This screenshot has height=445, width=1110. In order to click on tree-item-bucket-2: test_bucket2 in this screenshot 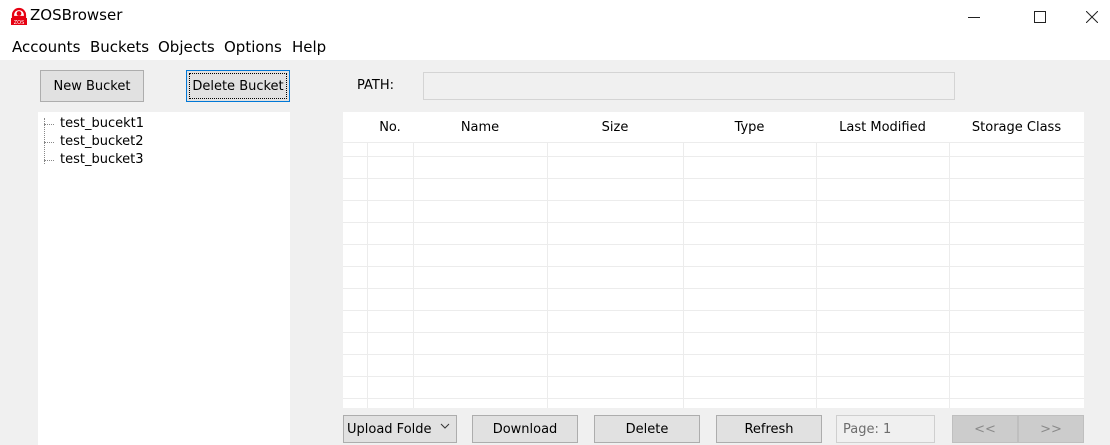, I will do `click(138, 142)`.